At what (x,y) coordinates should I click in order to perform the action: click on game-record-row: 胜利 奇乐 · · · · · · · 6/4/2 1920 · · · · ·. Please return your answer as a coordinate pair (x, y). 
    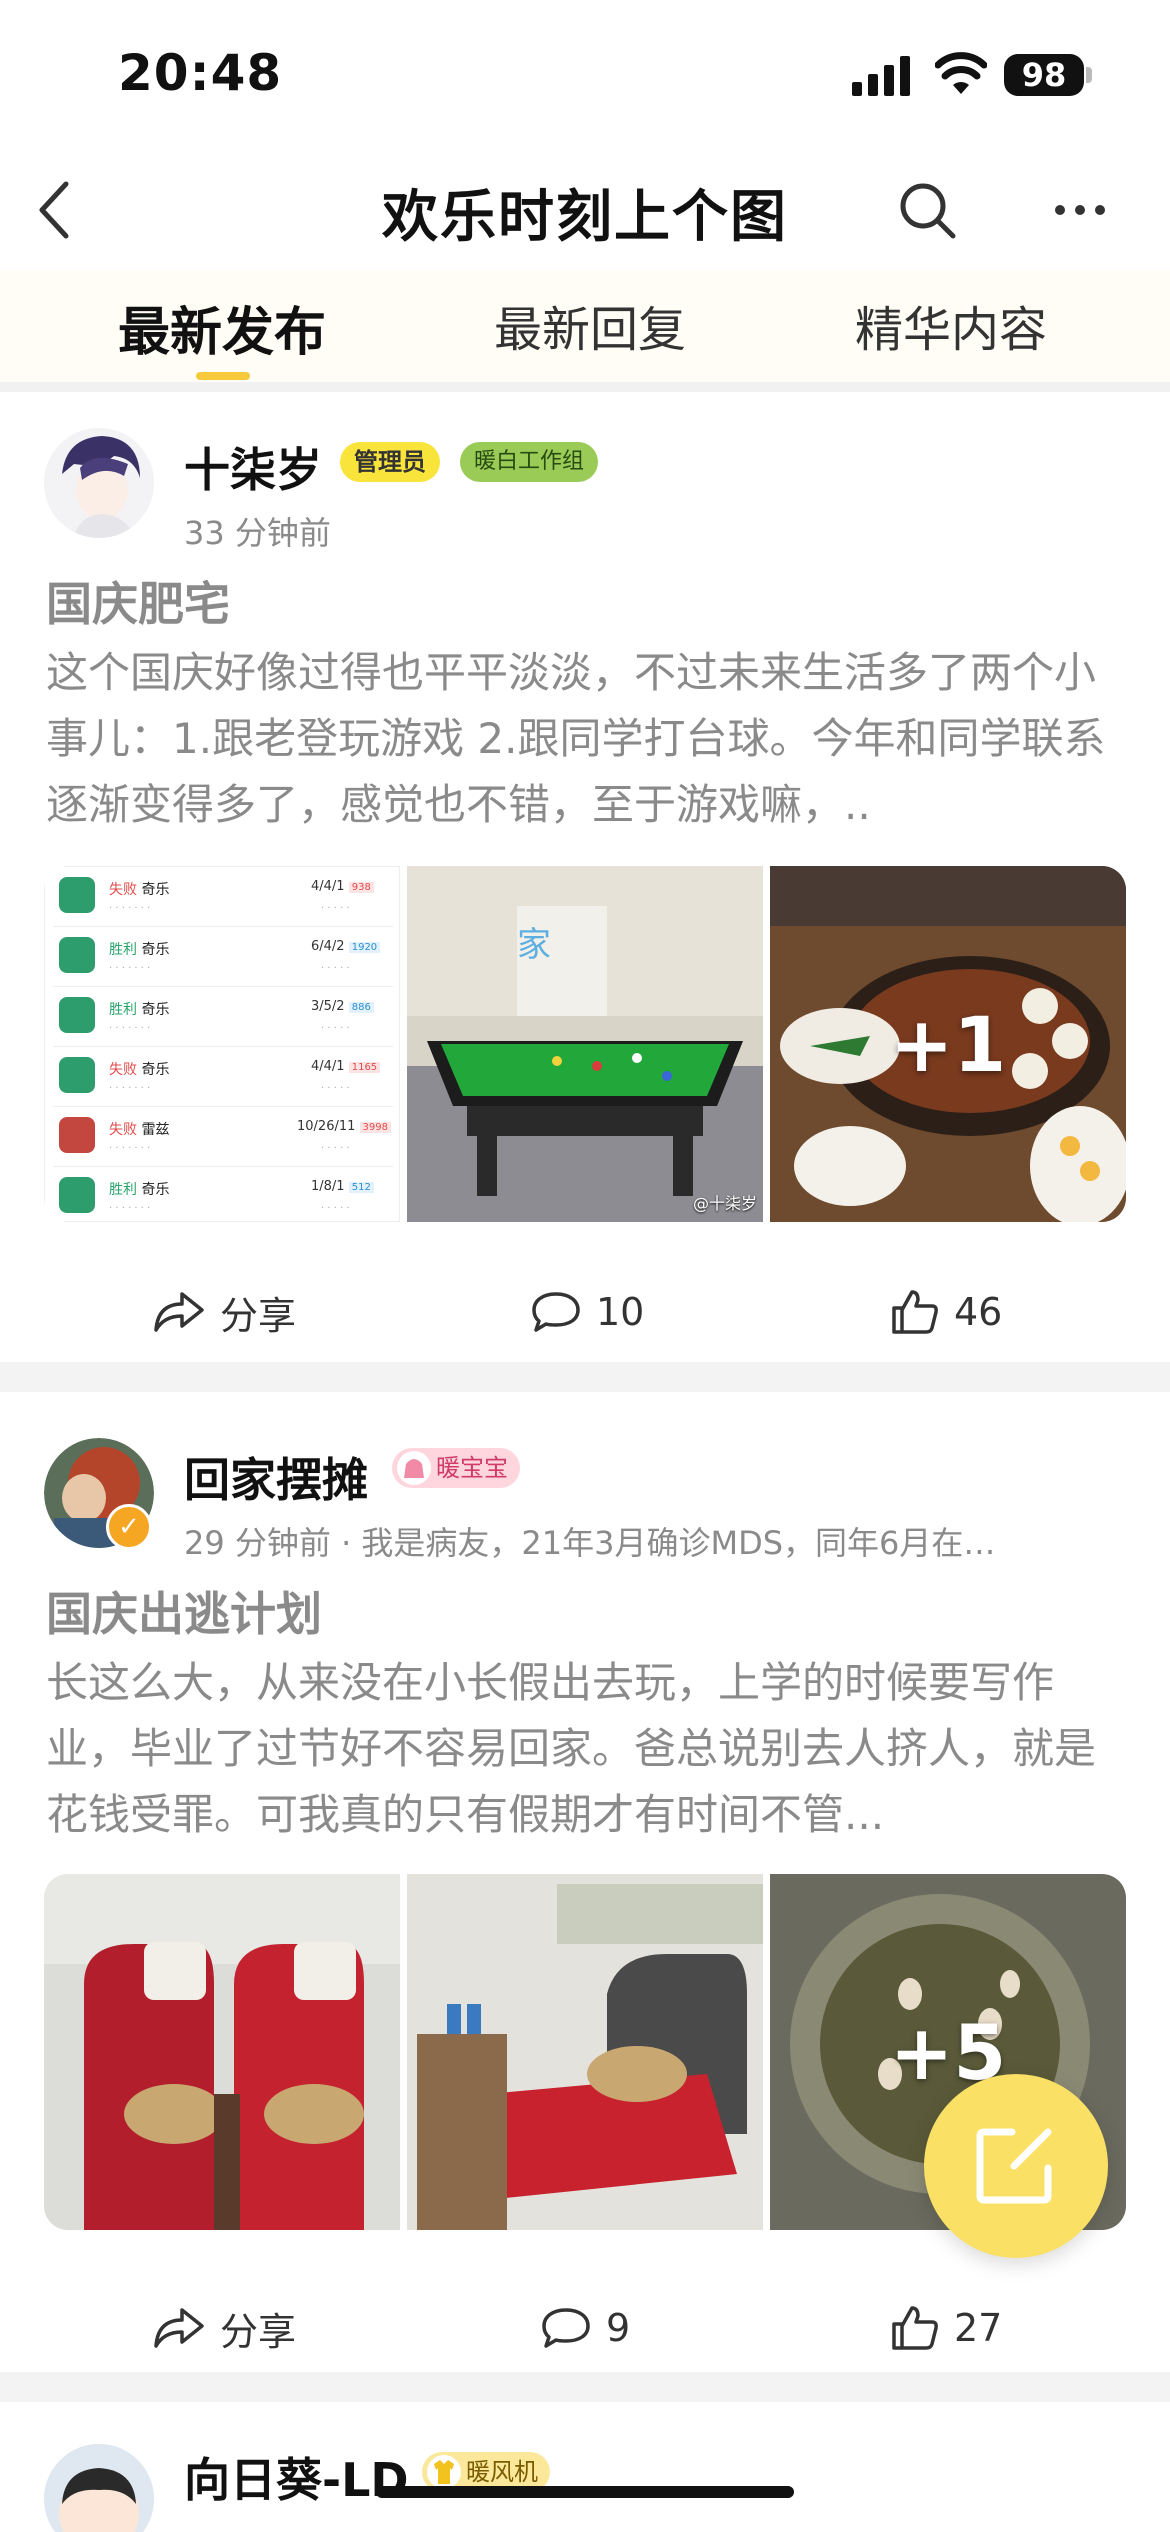
    Looking at the image, I should click on (223, 958).